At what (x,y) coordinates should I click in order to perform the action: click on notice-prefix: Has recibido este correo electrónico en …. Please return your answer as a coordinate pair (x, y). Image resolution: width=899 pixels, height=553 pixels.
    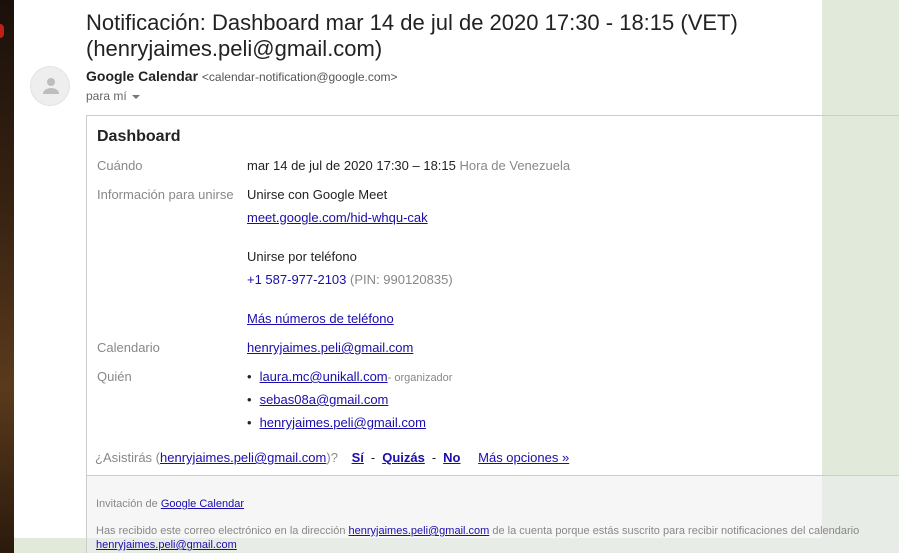
    Looking at the image, I should click on (222, 531).